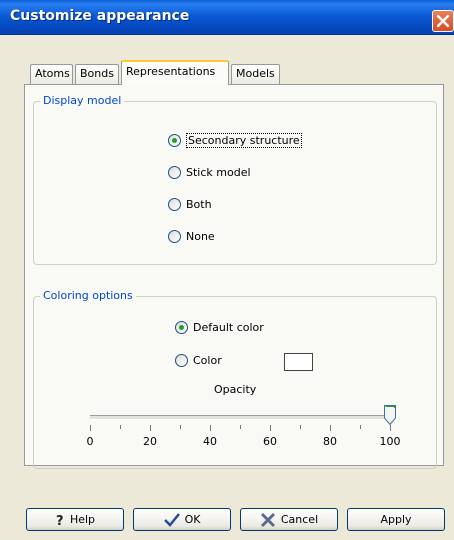 The image size is (454, 540). What do you see at coordinates (227, 17) in the screenshot?
I see `title-bar: Customize appearance` at bounding box center [227, 17].